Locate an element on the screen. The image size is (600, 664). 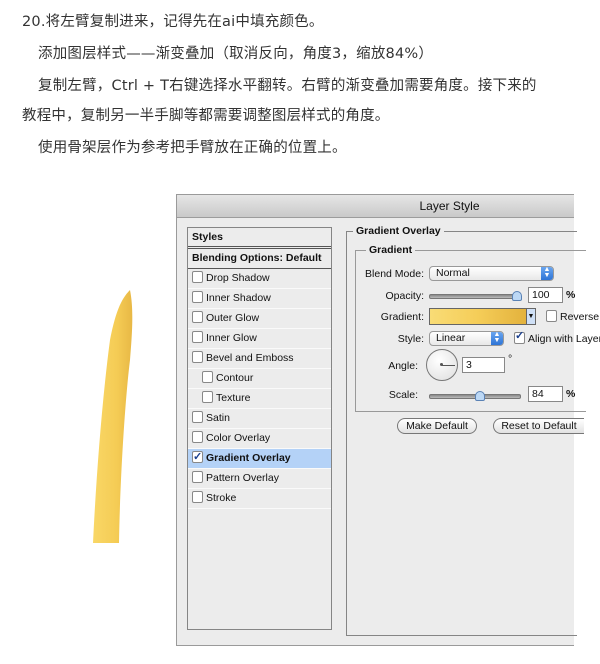
style-item-color-overlay: Color Overlay is located at coordinates (259, 439).